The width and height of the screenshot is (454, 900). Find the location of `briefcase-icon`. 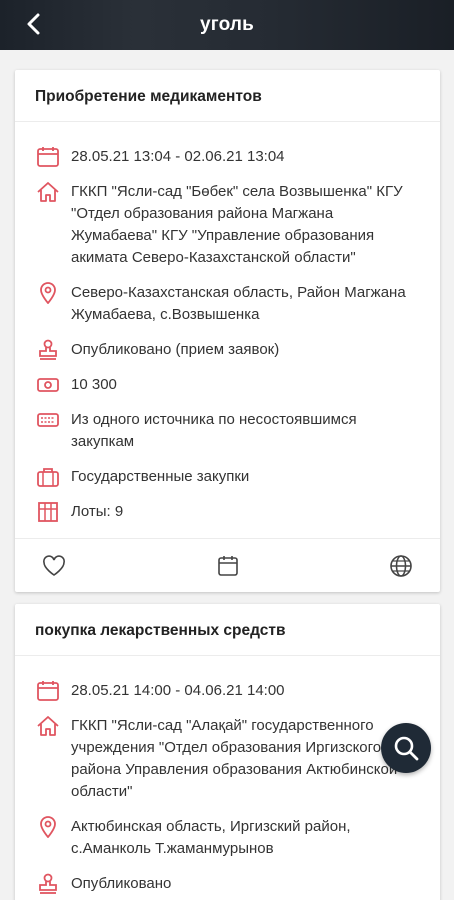

briefcase-icon is located at coordinates (48, 477).